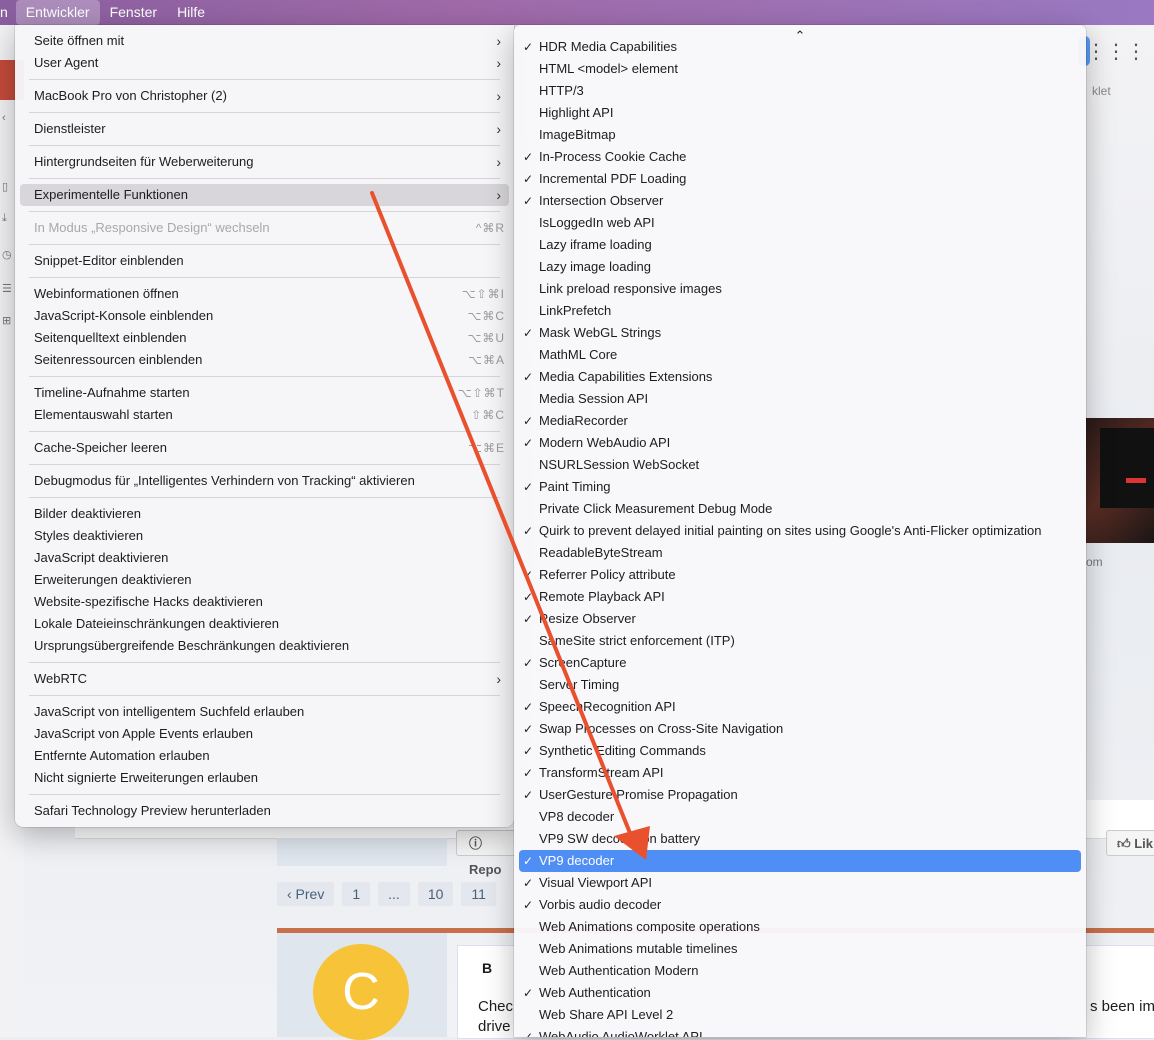 The height and width of the screenshot is (1040, 1154). Describe the element at coordinates (606, 1014) in the screenshot. I see `feature-item-label: Web Share API Level 2` at that location.